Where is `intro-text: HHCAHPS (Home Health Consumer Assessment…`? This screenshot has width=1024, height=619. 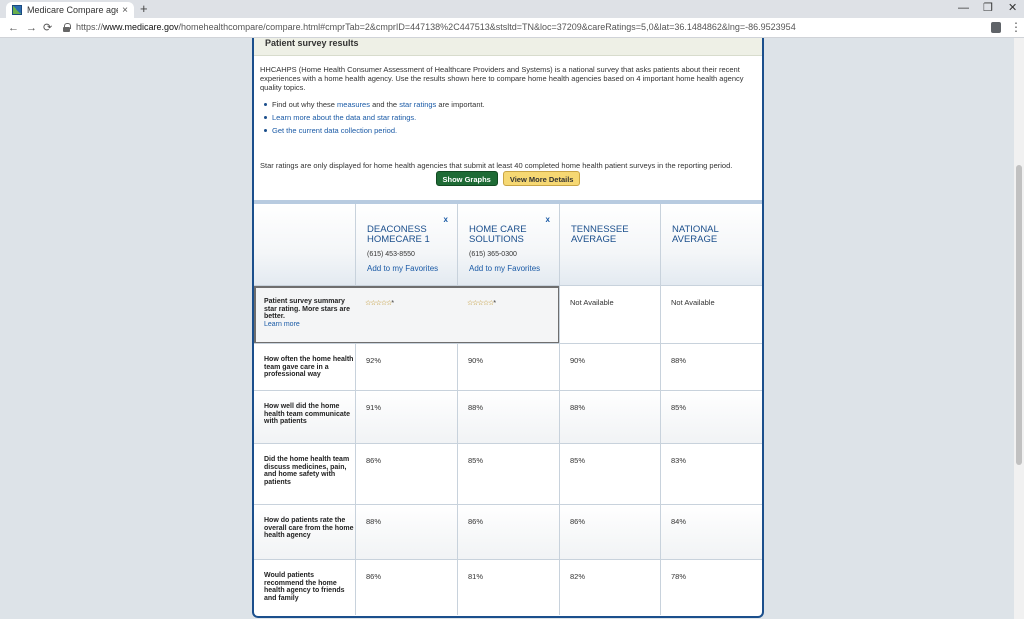
intro-text: HHCAHPS (Home Health Consumer Assessment… is located at coordinates (502, 78).